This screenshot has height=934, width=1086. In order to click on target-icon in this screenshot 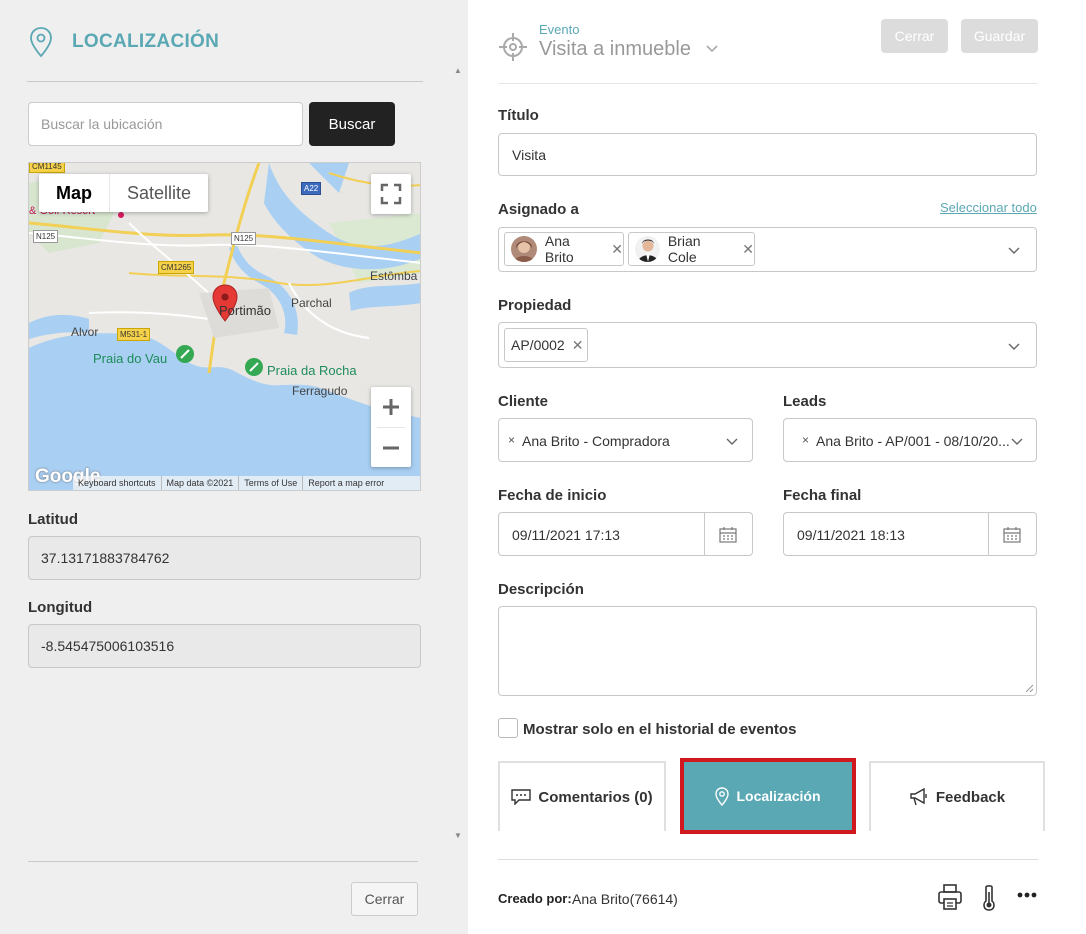, I will do `click(513, 47)`.